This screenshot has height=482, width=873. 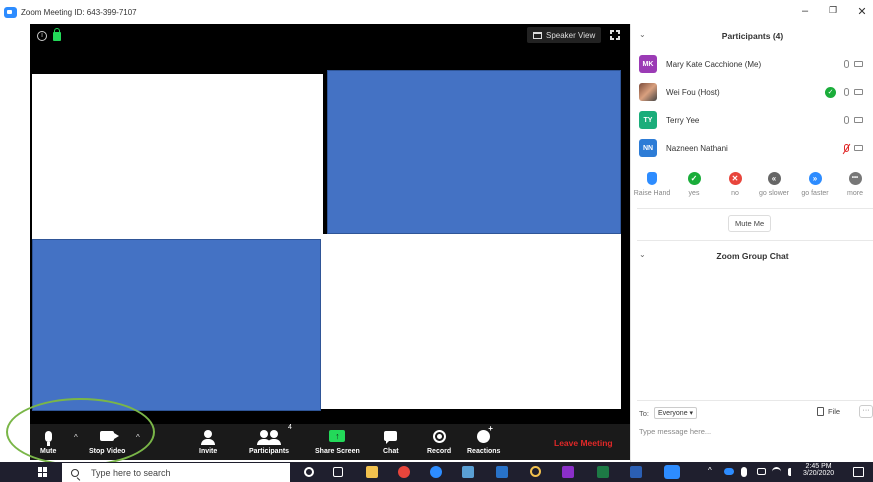 I want to click on to-label: To:, so click(x=644, y=413).